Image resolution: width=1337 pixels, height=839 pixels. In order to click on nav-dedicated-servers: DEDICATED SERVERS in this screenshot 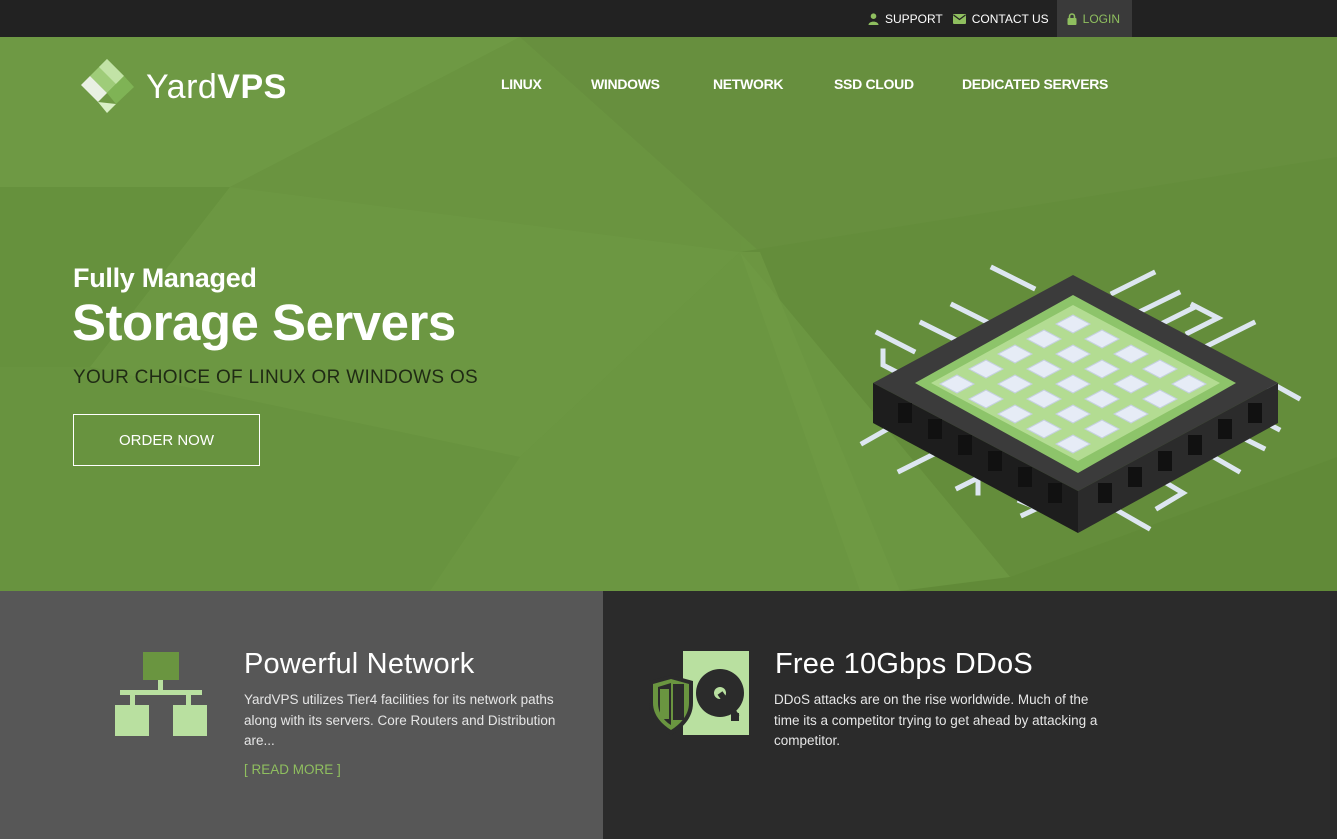, I will do `click(1035, 84)`.